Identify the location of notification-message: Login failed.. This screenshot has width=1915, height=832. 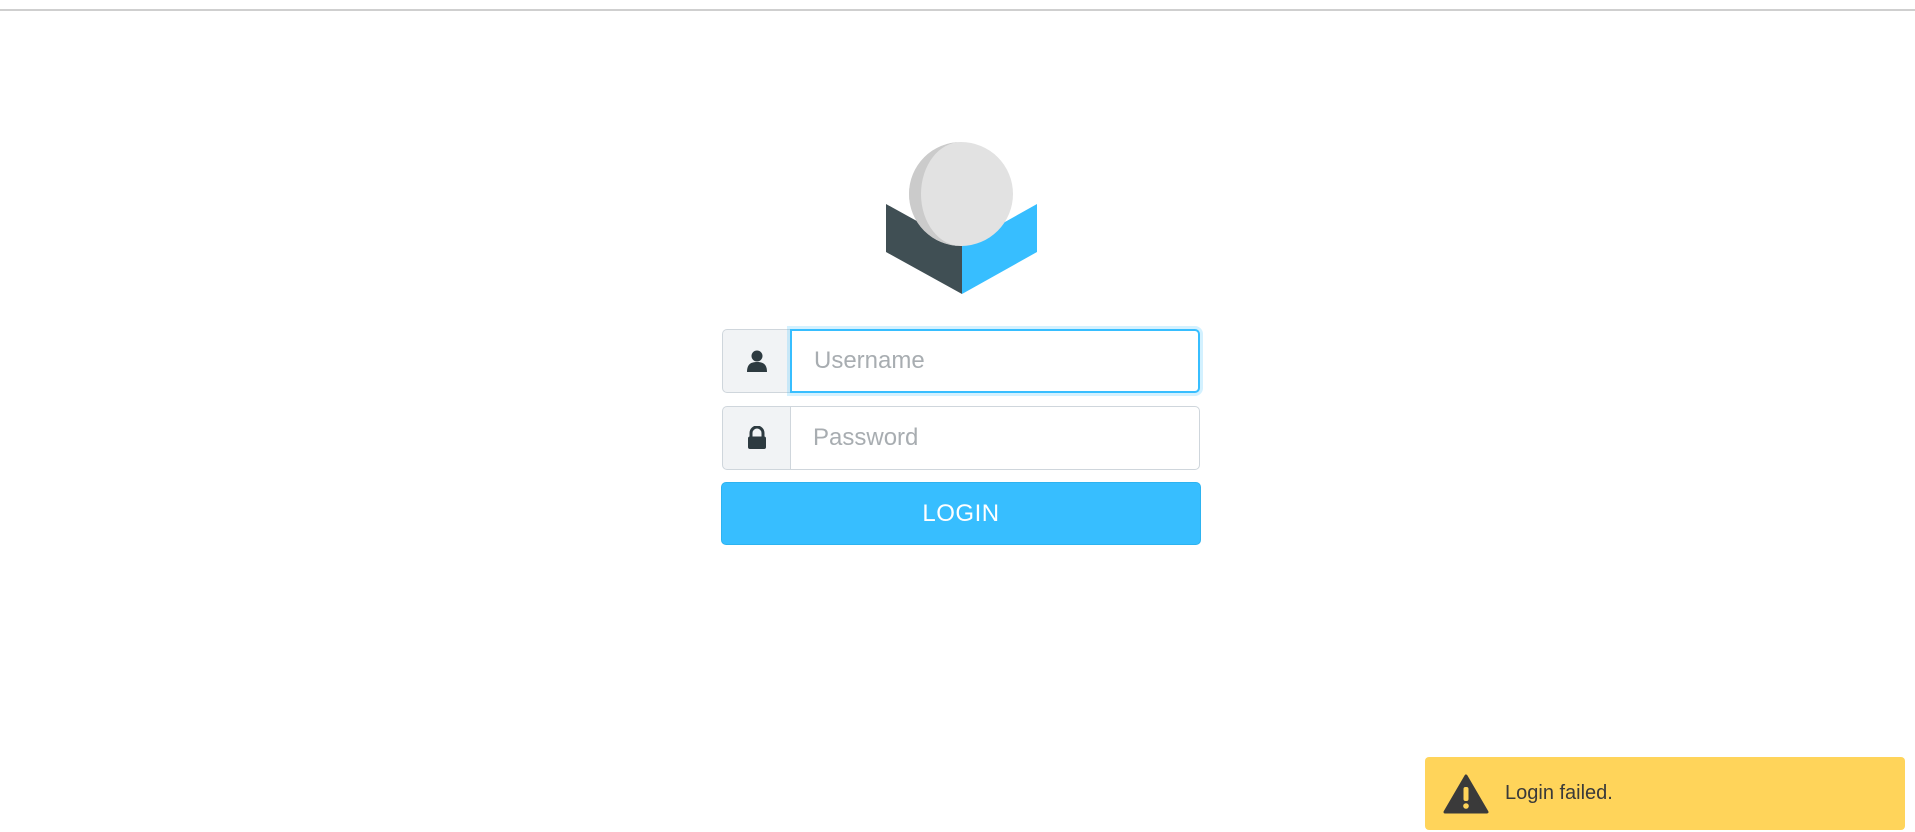
(1559, 793).